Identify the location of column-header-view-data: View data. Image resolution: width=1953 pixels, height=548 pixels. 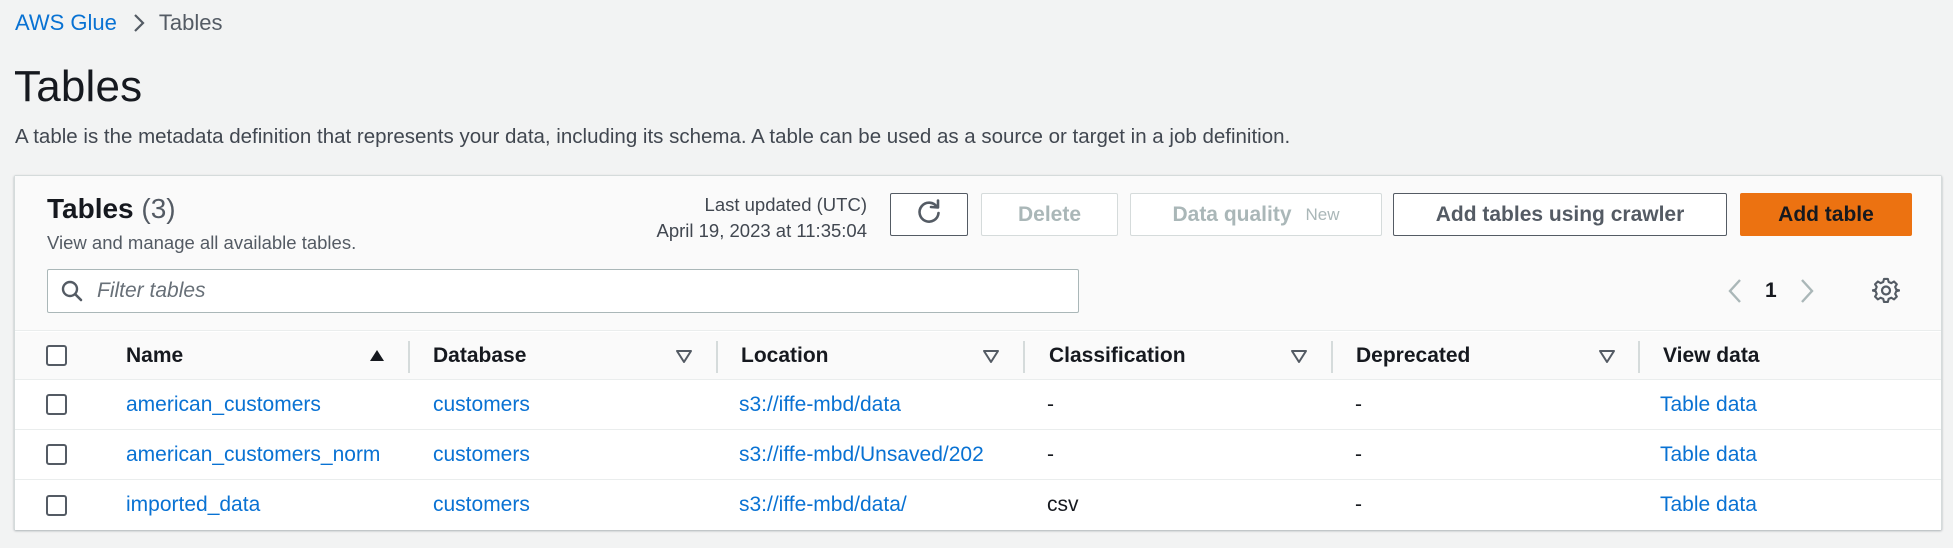
(1711, 355).